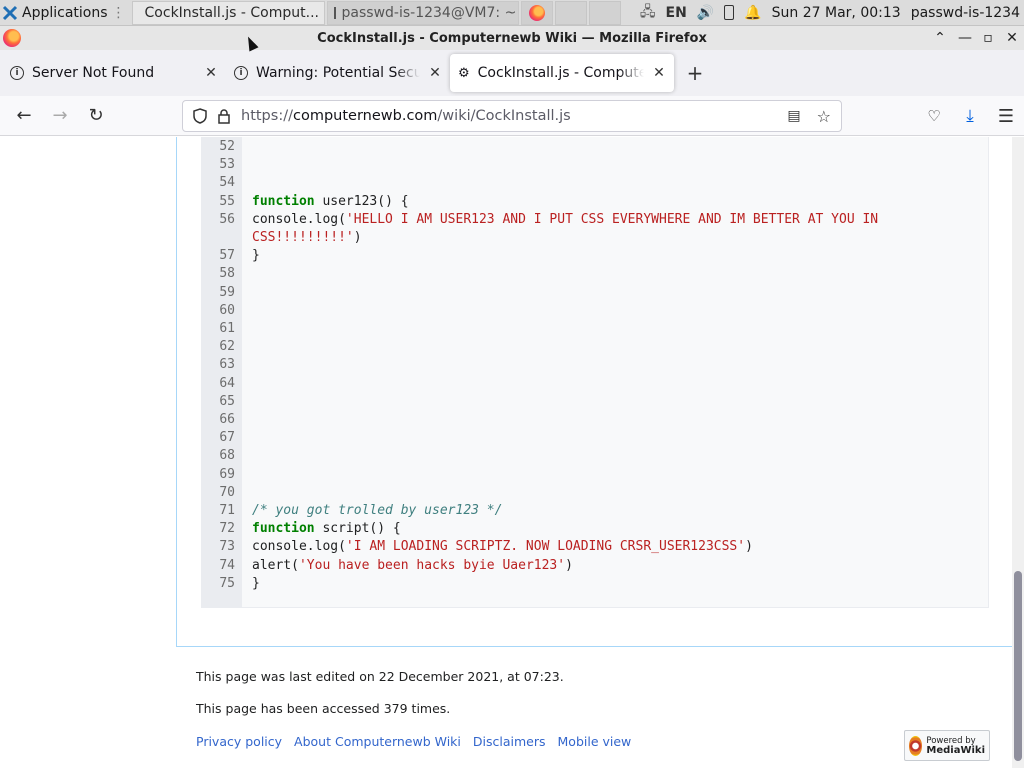 The width and height of the screenshot is (1024, 768). What do you see at coordinates (592, 256) in the screenshot?
I see `code-line: 57}` at bounding box center [592, 256].